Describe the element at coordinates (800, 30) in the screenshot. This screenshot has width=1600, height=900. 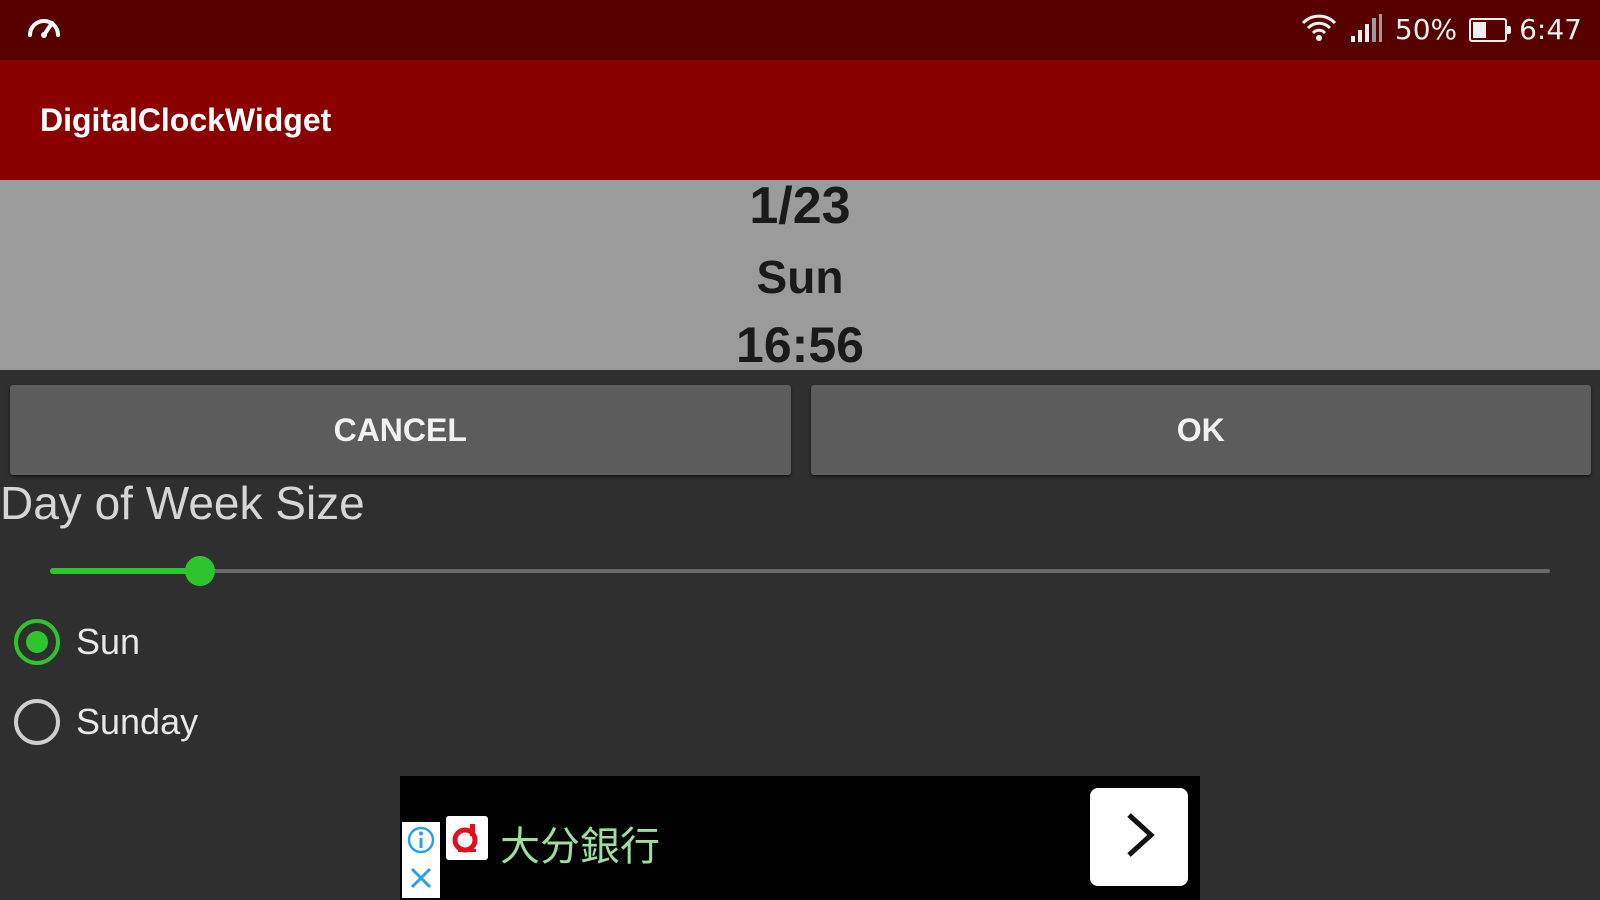
I see `status-bar: 50% 6:47` at that location.